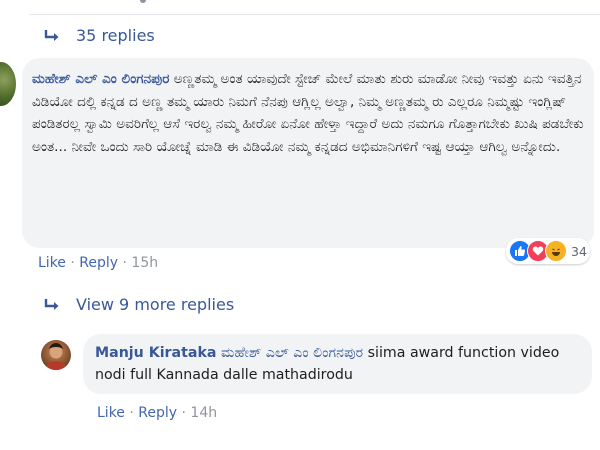 Image resolution: width=600 pixels, height=450 pixels. I want to click on reaction-count: 34, so click(579, 251).